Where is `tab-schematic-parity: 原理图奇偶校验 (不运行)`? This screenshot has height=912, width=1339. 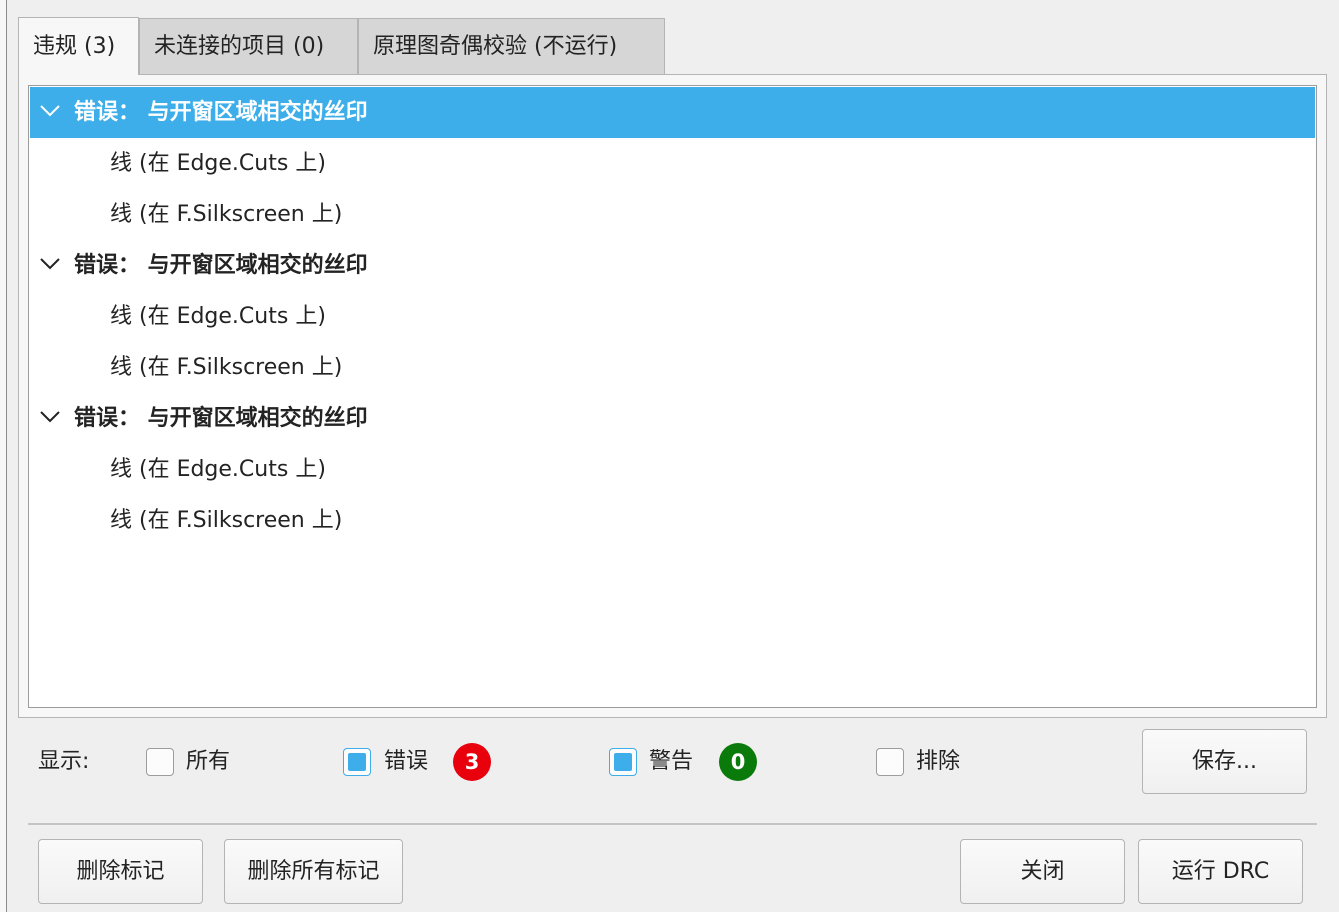 tab-schematic-parity: 原理图奇偶校验 (不运行) is located at coordinates (511, 46).